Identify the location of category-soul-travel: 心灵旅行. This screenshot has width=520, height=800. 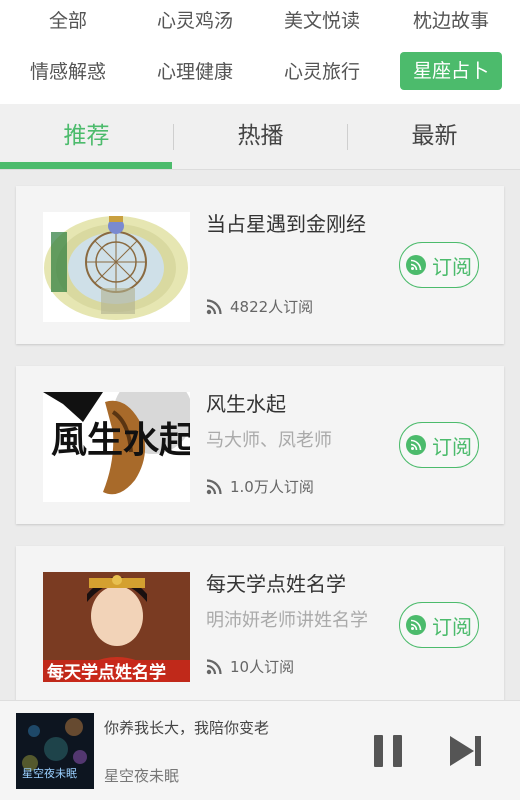
(322, 72).